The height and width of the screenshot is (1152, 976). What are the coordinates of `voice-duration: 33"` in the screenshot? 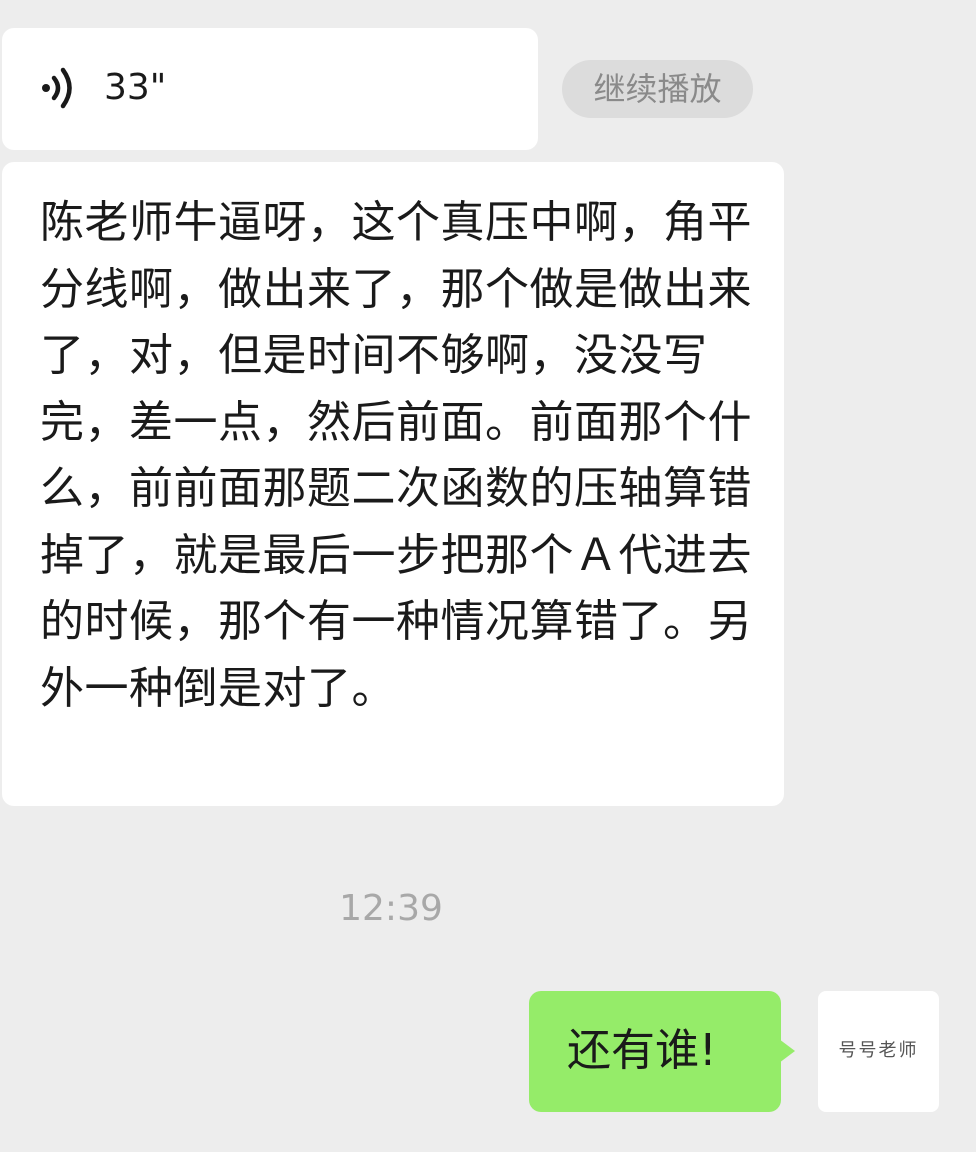 It's located at (135, 87).